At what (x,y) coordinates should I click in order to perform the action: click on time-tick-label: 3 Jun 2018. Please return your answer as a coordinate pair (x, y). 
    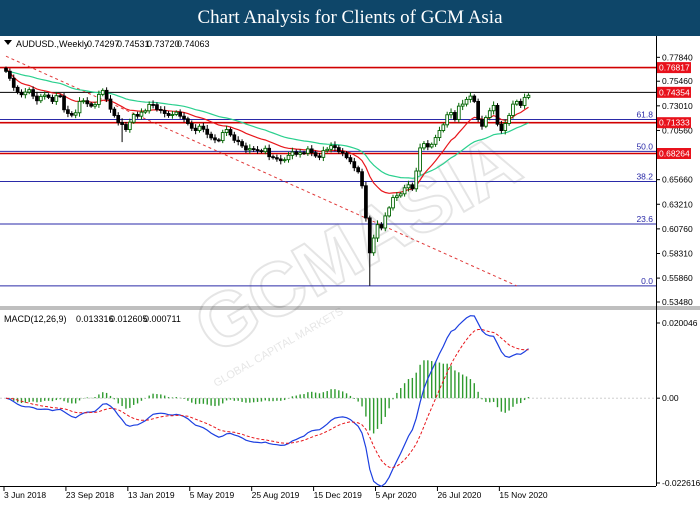
    Looking at the image, I should click on (25, 495).